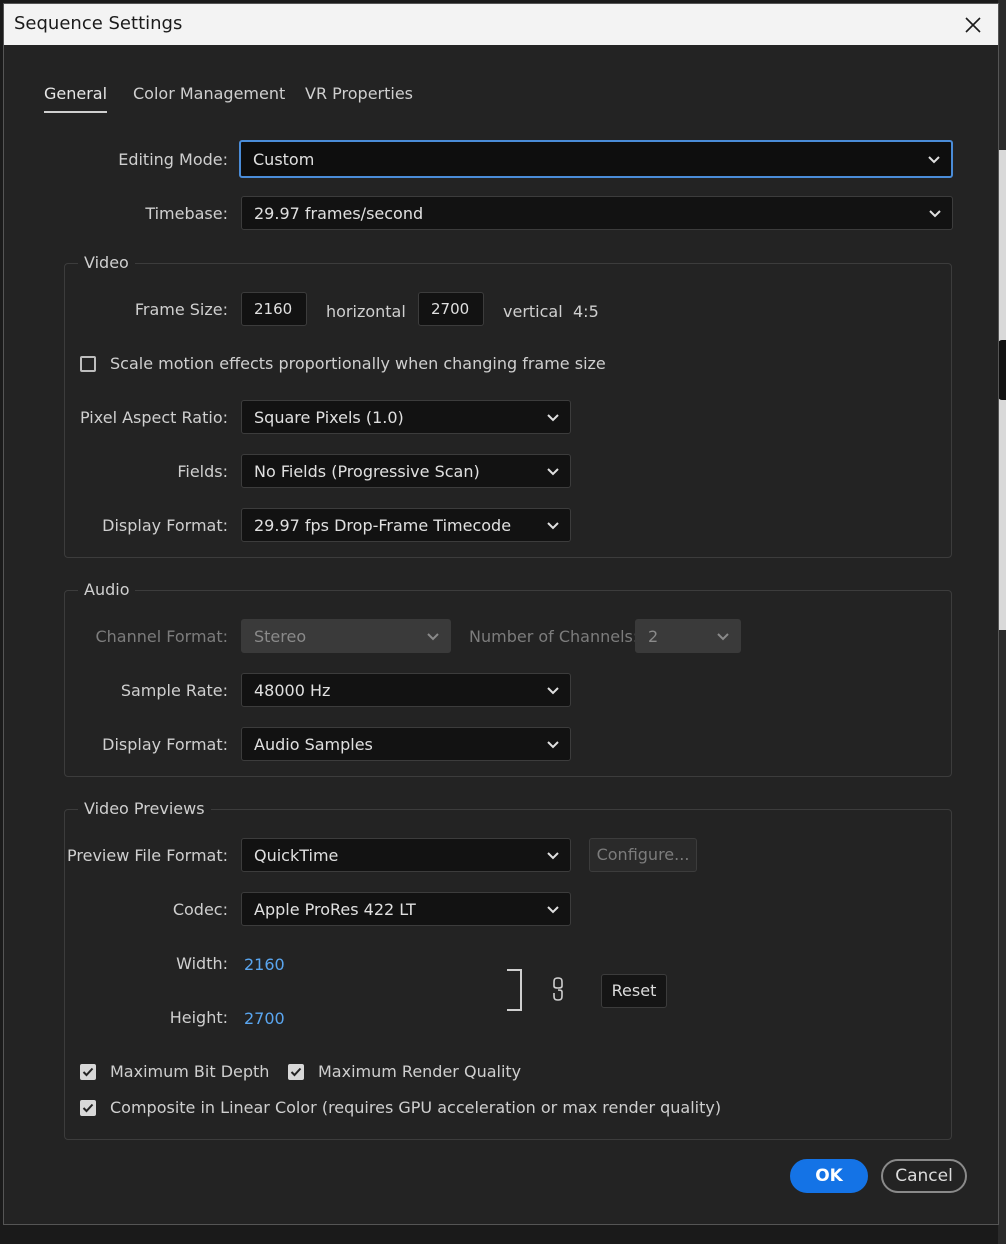  Describe the element at coordinates (924, 1176) in the screenshot. I see `cancel-button: Cancel` at that location.